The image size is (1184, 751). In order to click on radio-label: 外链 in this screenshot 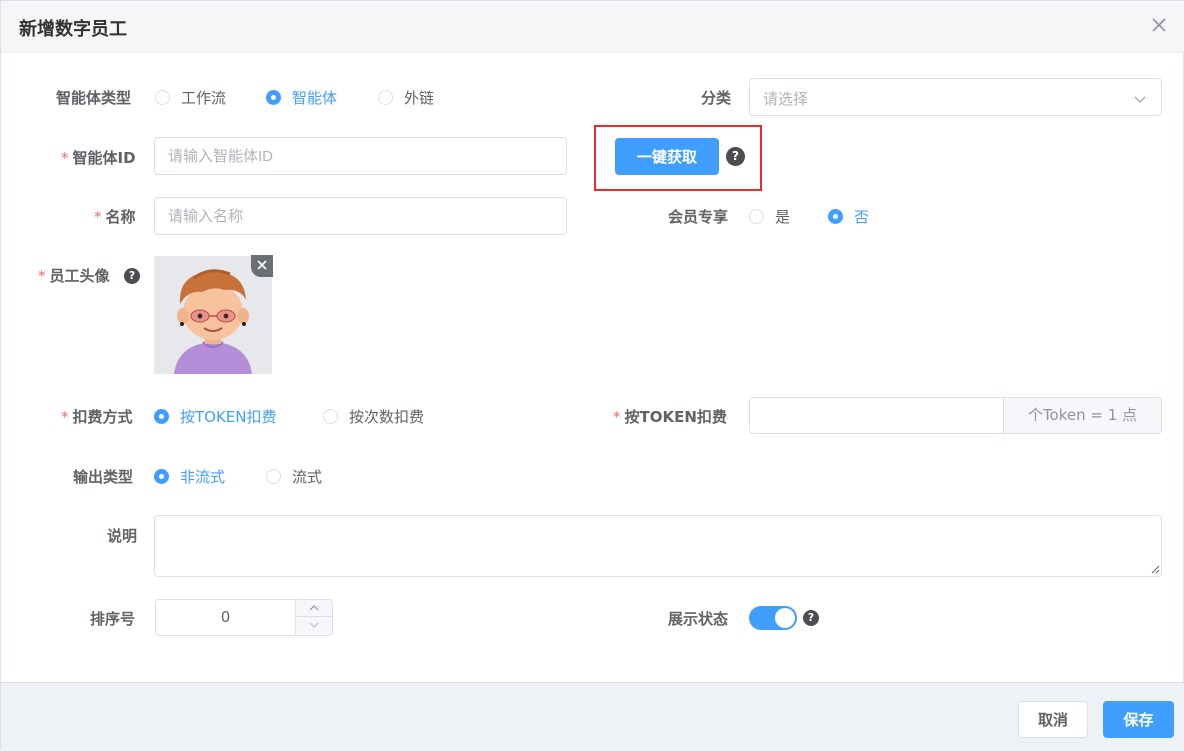, I will do `click(419, 98)`.